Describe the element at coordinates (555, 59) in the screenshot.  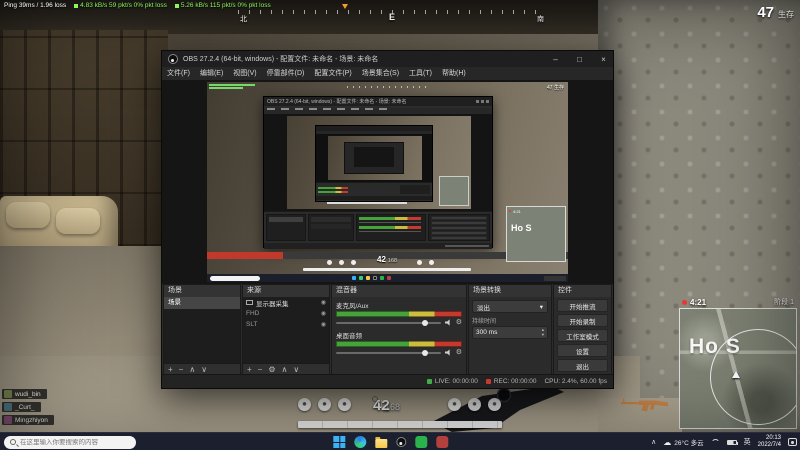
I see `minimize-button: –` at that location.